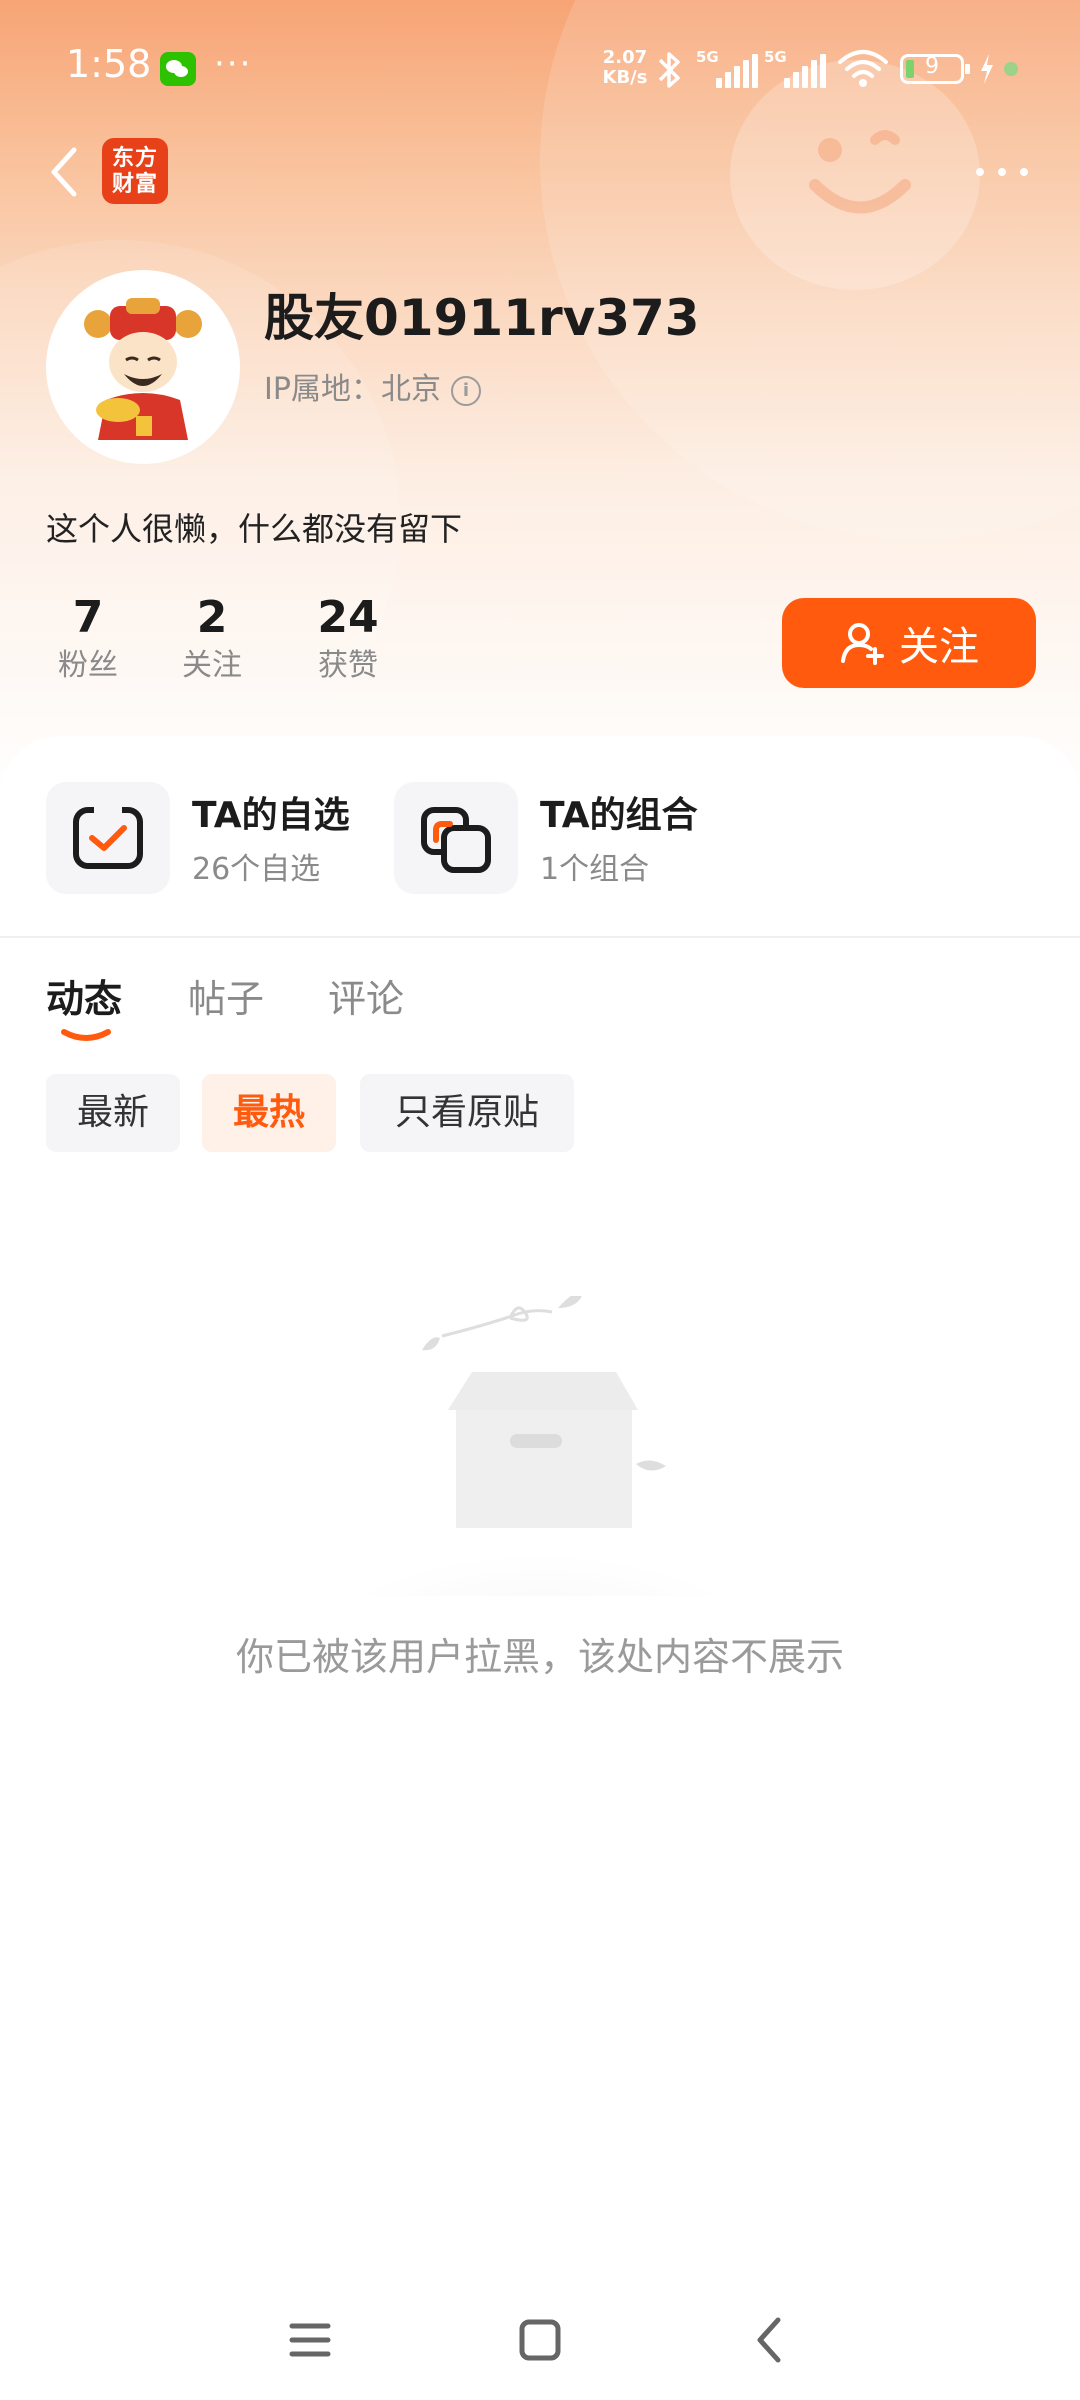  Describe the element at coordinates (310, 2340) in the screenshot. I see `recent-apps-button` at that location.